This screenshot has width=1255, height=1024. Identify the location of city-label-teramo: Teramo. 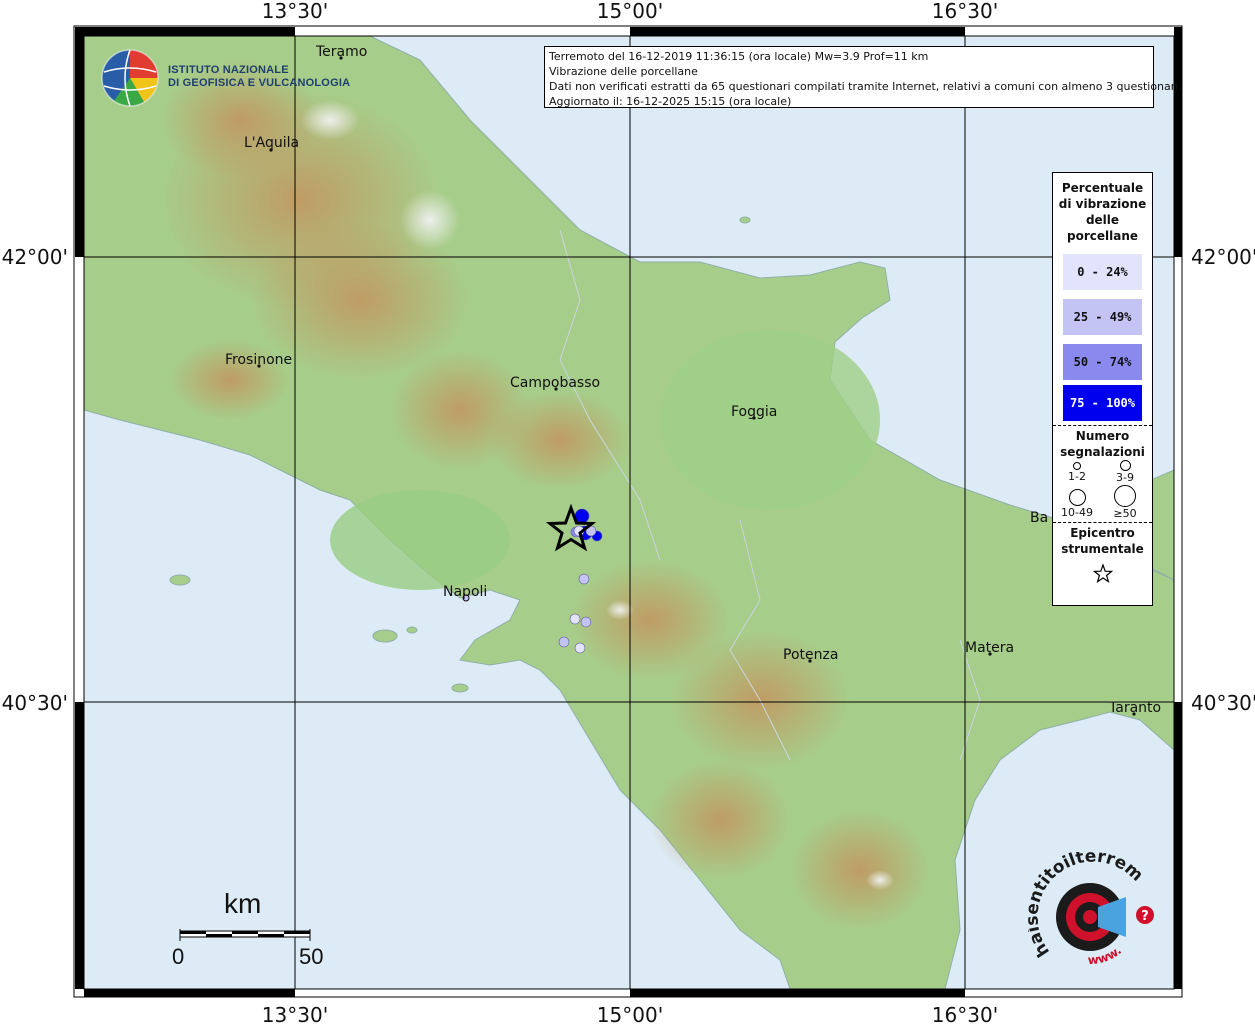
(341, 52).